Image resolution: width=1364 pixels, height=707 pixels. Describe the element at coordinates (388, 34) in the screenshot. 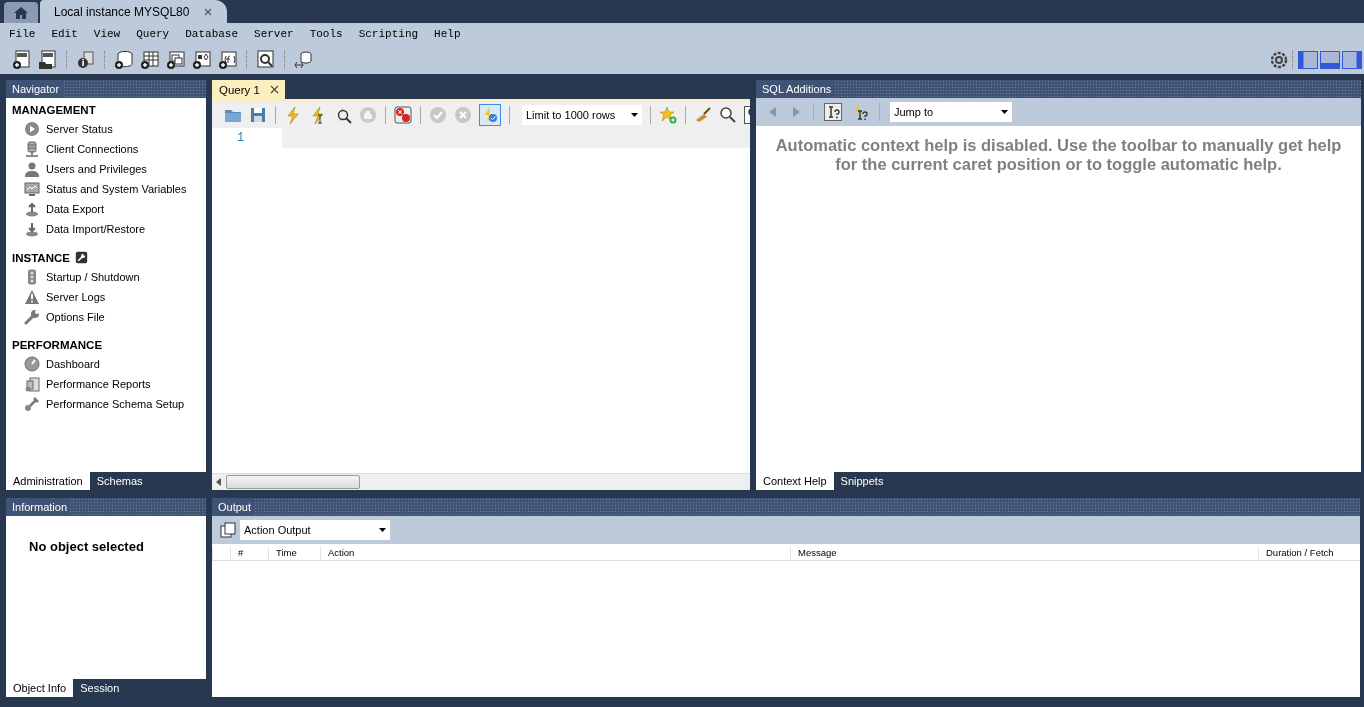

I see `menu-item: Scripting` at that location.